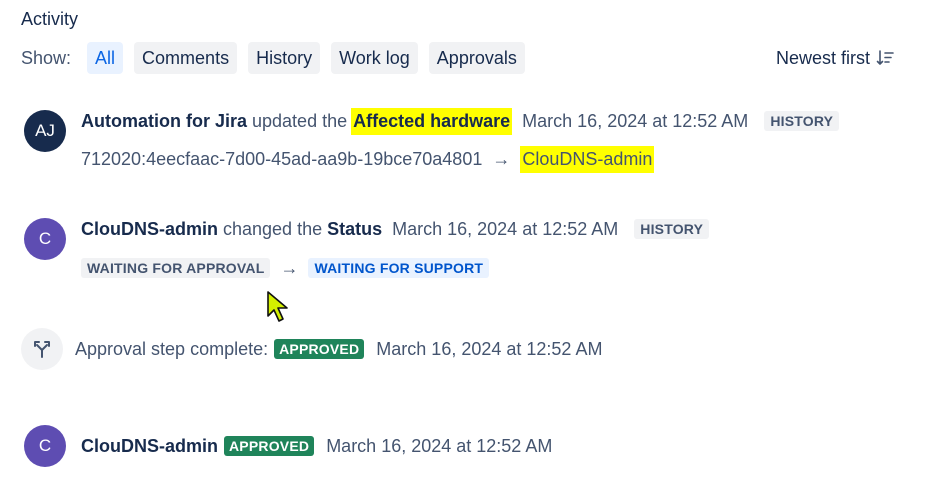 The width and height of the screenshot is (929, 495). I want to click on filter-comments-button: Comments, so click(186, 58).